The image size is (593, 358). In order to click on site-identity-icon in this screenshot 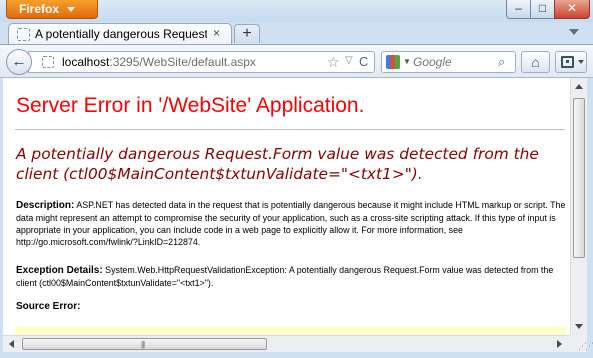, I will do `click(48, 62)`.